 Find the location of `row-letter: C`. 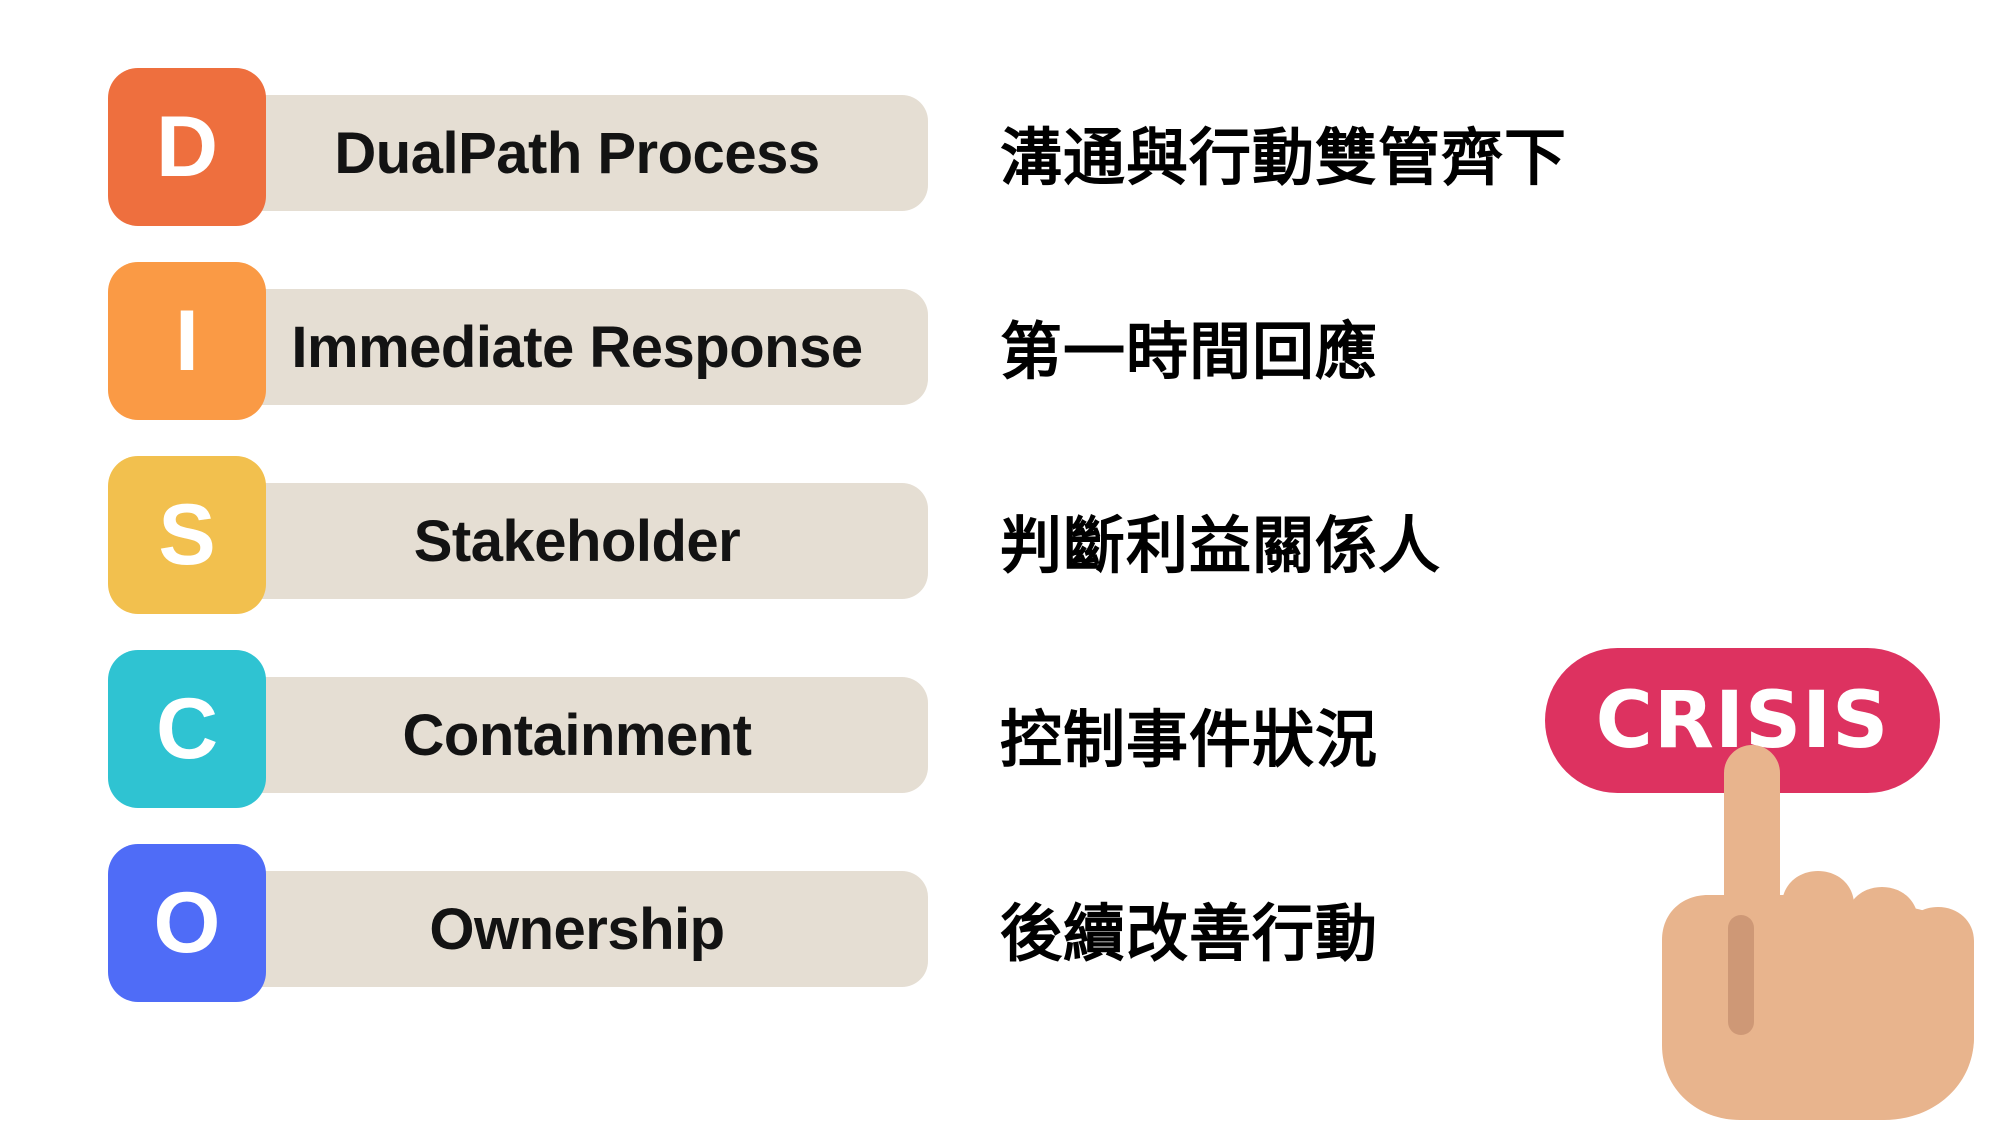

row-letter: C is located at coordinates (187, 729).